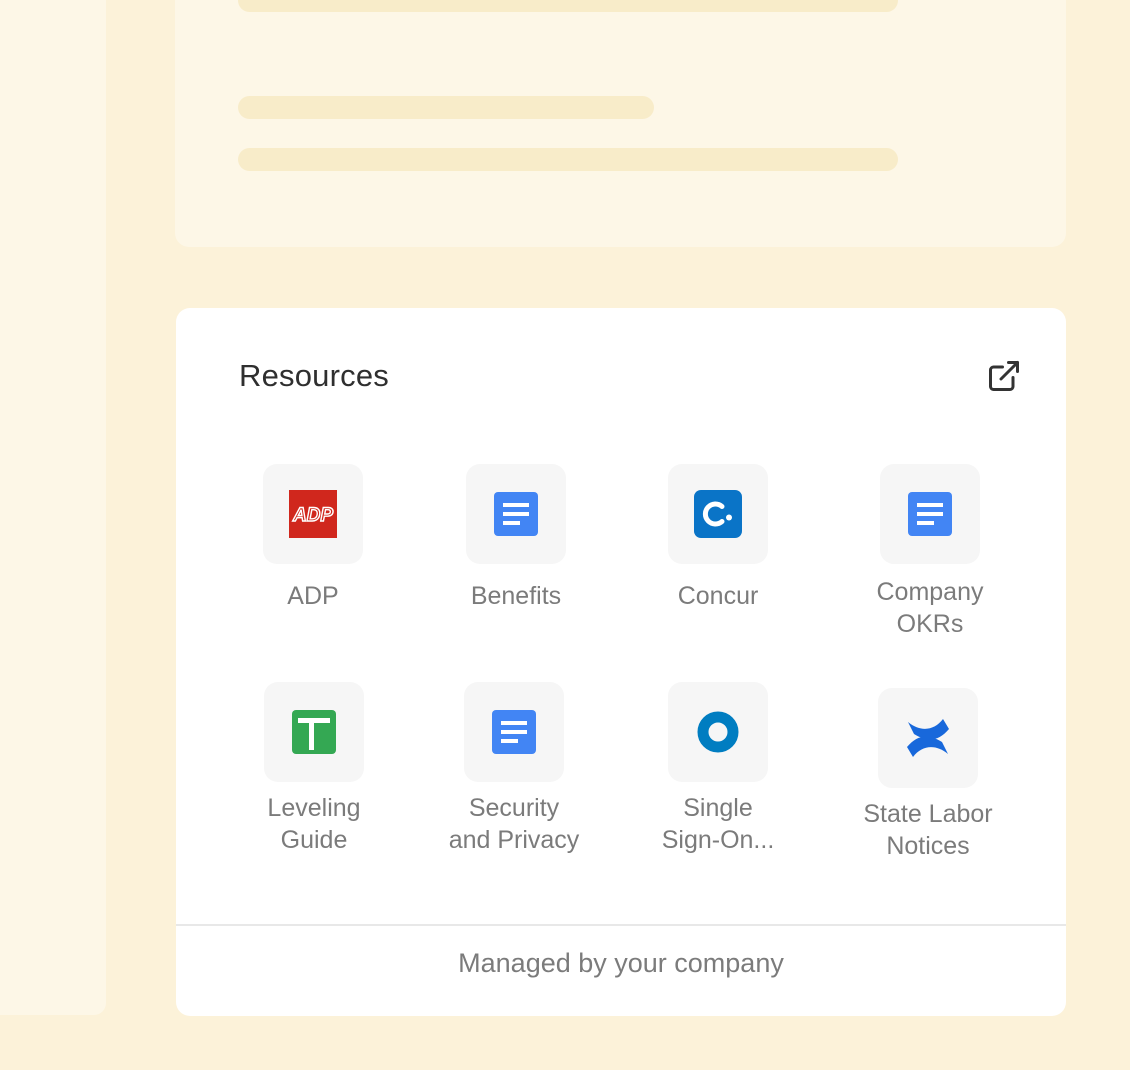 The width and height of the screenshot is (1130, 1070). What do you see at coordinates (314, 732) in the screenshot?
I see `google-sheets-icon` at bounding box center [314, 732].